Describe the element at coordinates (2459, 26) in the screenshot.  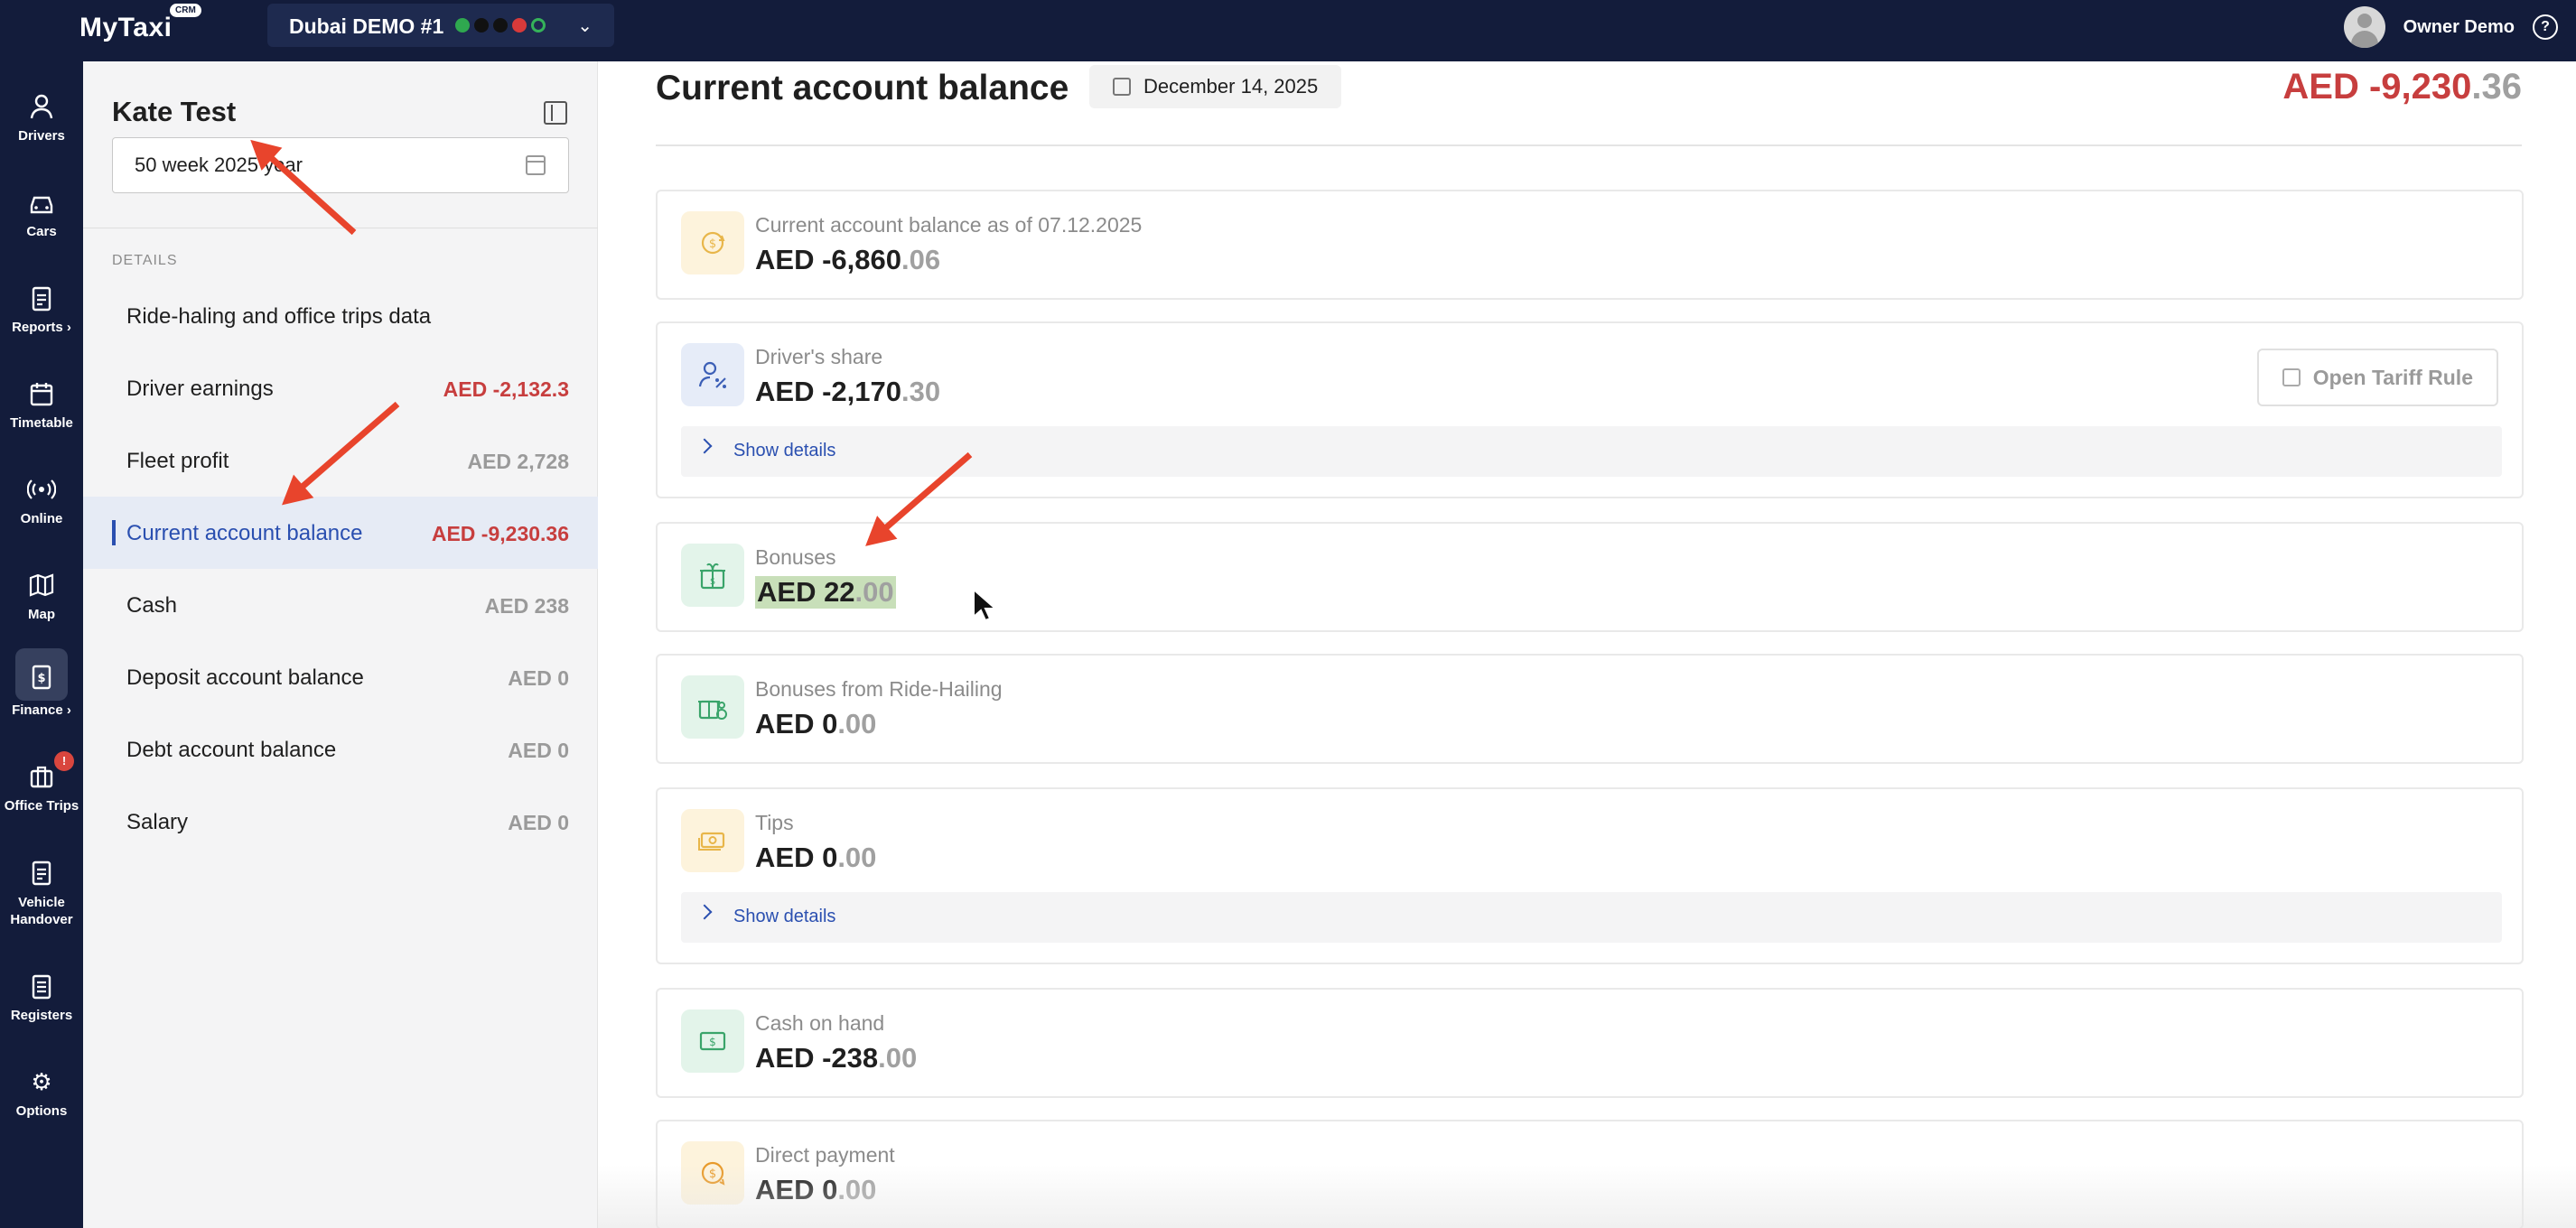
I see `user-name: Owner Demo` at that location.